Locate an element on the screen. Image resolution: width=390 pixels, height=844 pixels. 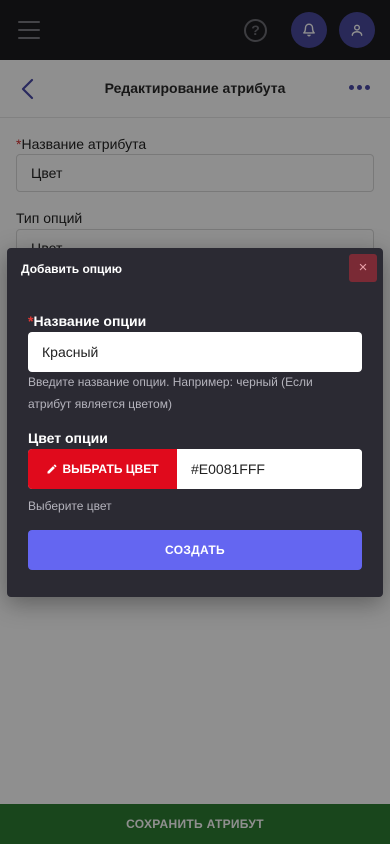
option-color-label: Цвет опции is located at coordinates (68, 438).